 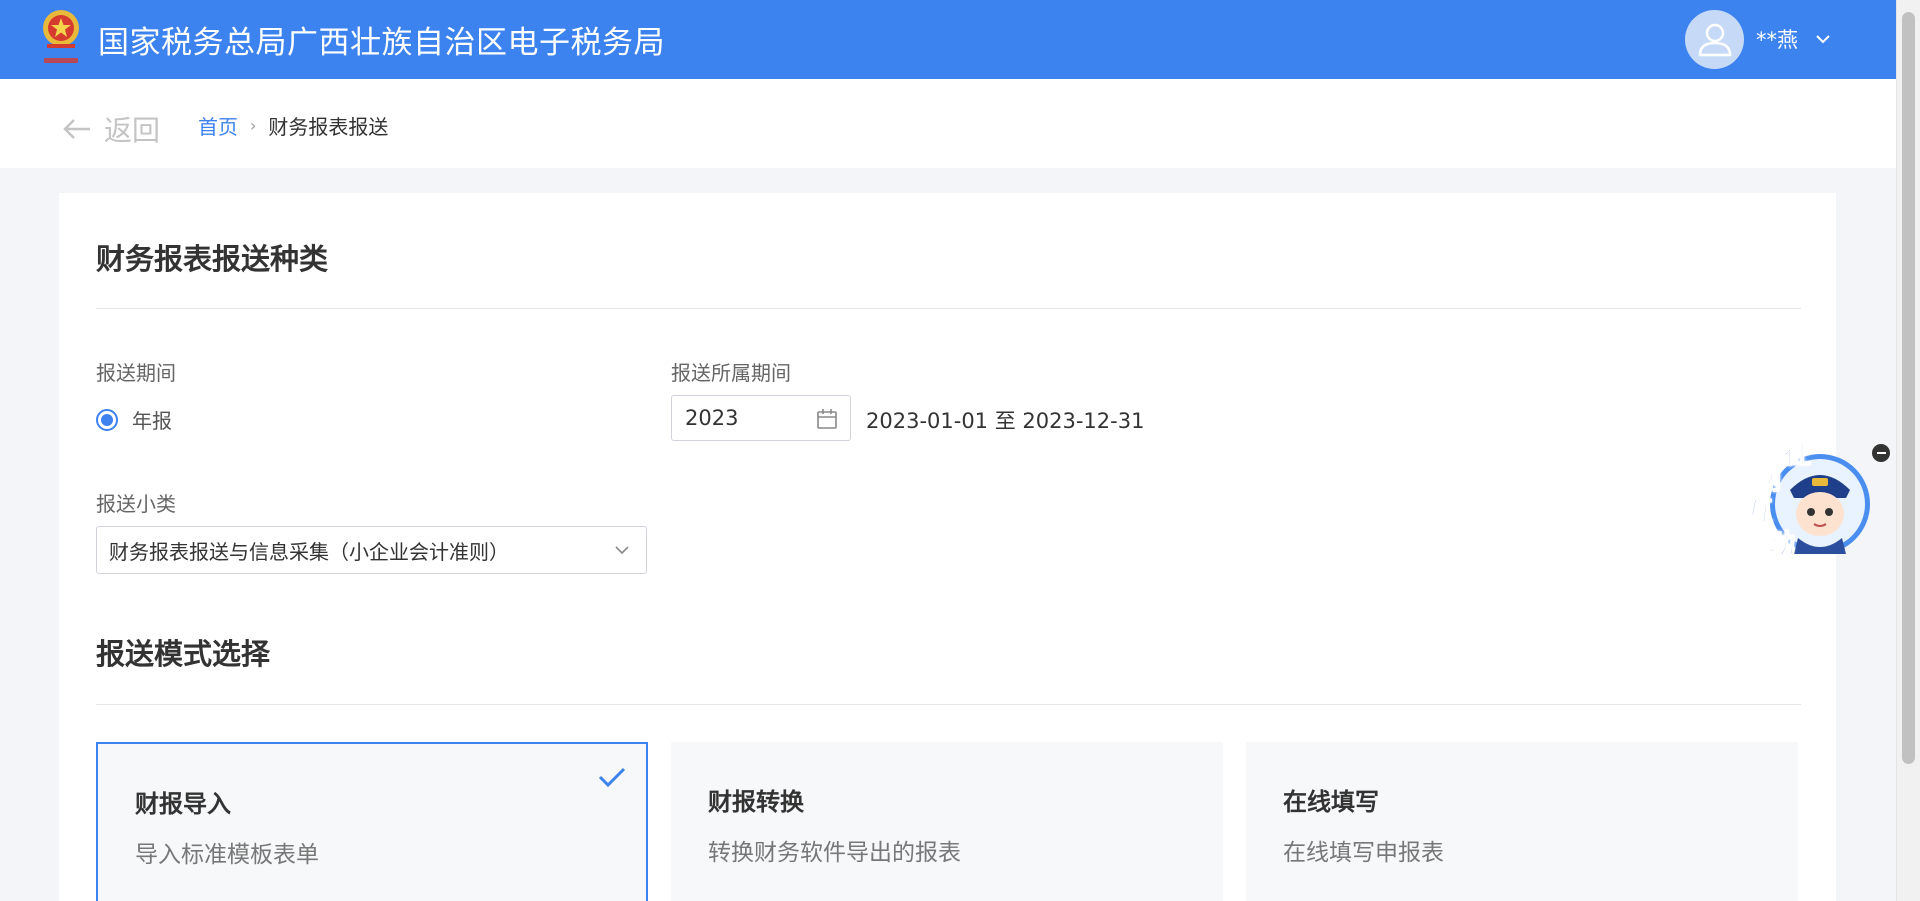 What do you see at coordinates (61, 36) in the screenshot?
I see `tax-emblem-logo` at bounding box center [61, 36].